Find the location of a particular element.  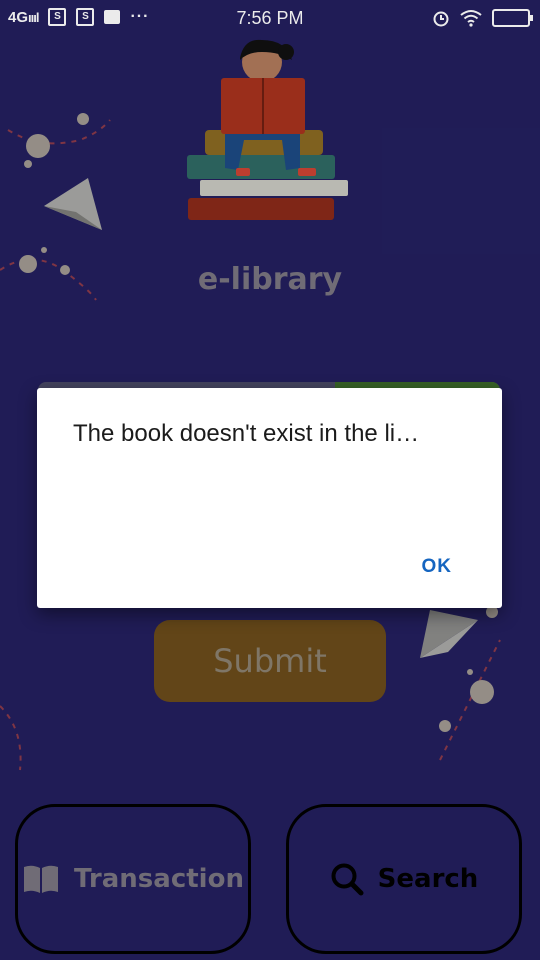

ok-button: OK is located at coordinates (437, 567).